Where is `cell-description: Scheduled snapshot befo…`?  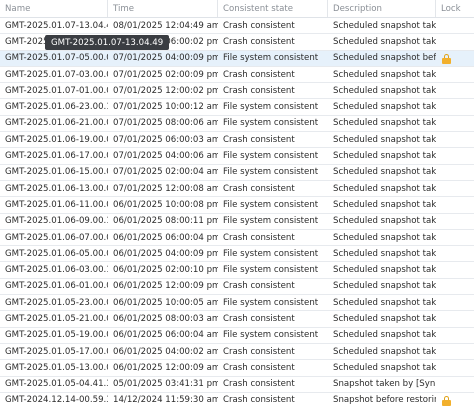 cell-description: Scheduled snapshot befo… is located at coordinates (384, 58).